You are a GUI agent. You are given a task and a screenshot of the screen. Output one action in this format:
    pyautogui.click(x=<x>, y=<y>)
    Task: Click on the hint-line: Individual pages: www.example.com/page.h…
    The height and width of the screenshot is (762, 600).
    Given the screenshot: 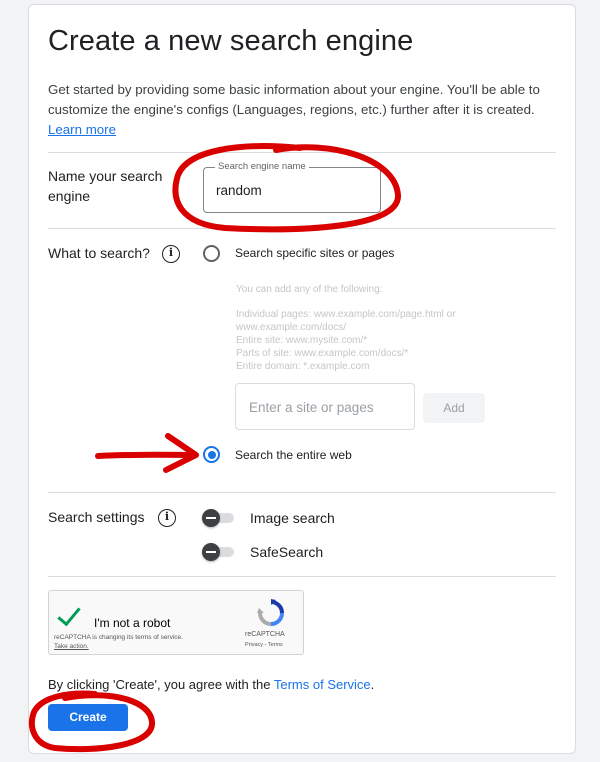 What is the action you would take?
    pyautogui.click(x=346, y=314)
    